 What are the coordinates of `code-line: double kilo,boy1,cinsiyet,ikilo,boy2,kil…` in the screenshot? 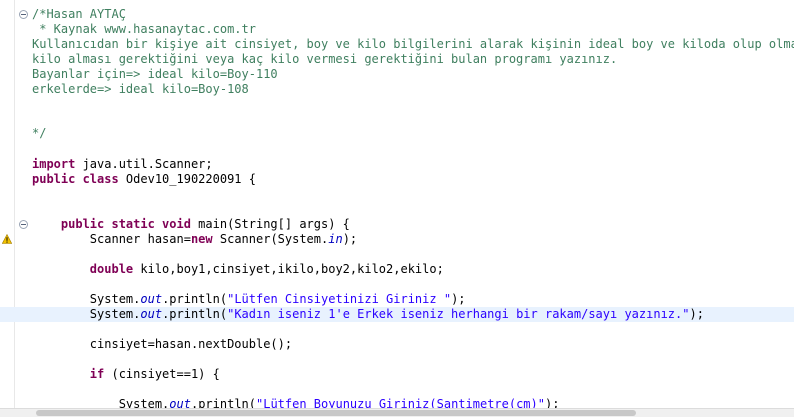 It's located at (397, 269).